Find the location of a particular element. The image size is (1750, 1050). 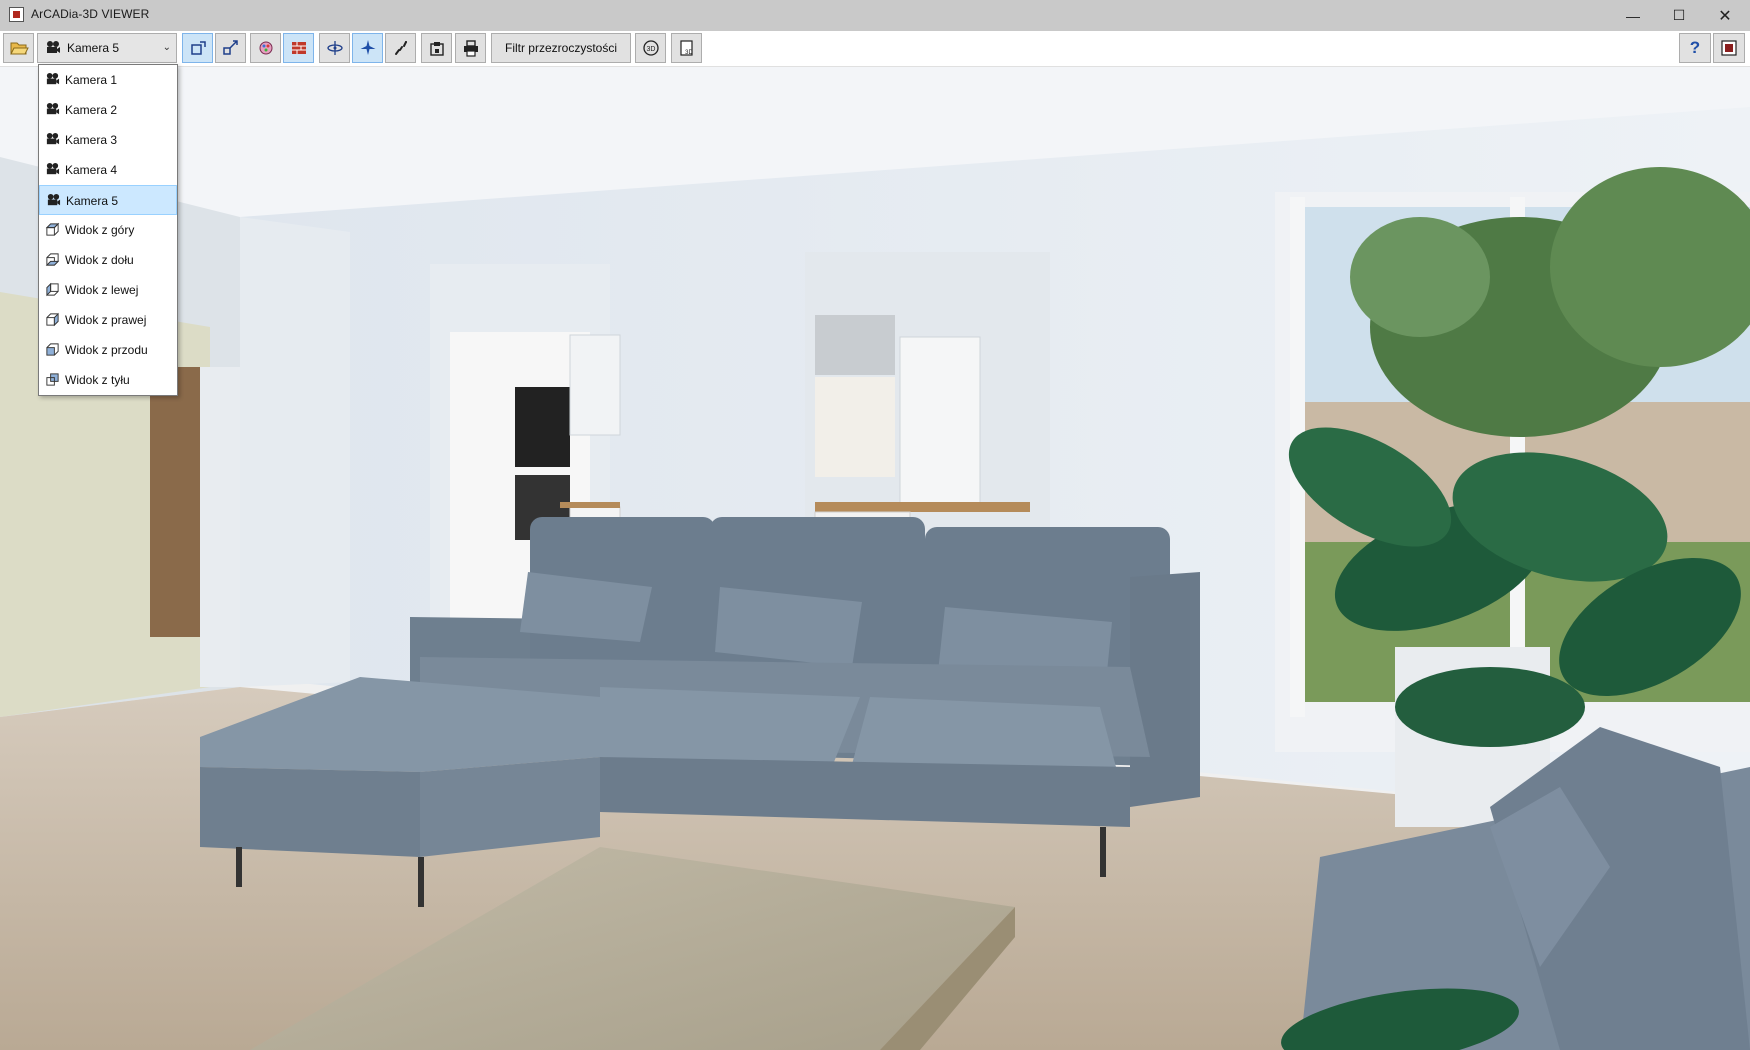

menu-item-label: Kamera 2 is located at coordinates (91, 110).